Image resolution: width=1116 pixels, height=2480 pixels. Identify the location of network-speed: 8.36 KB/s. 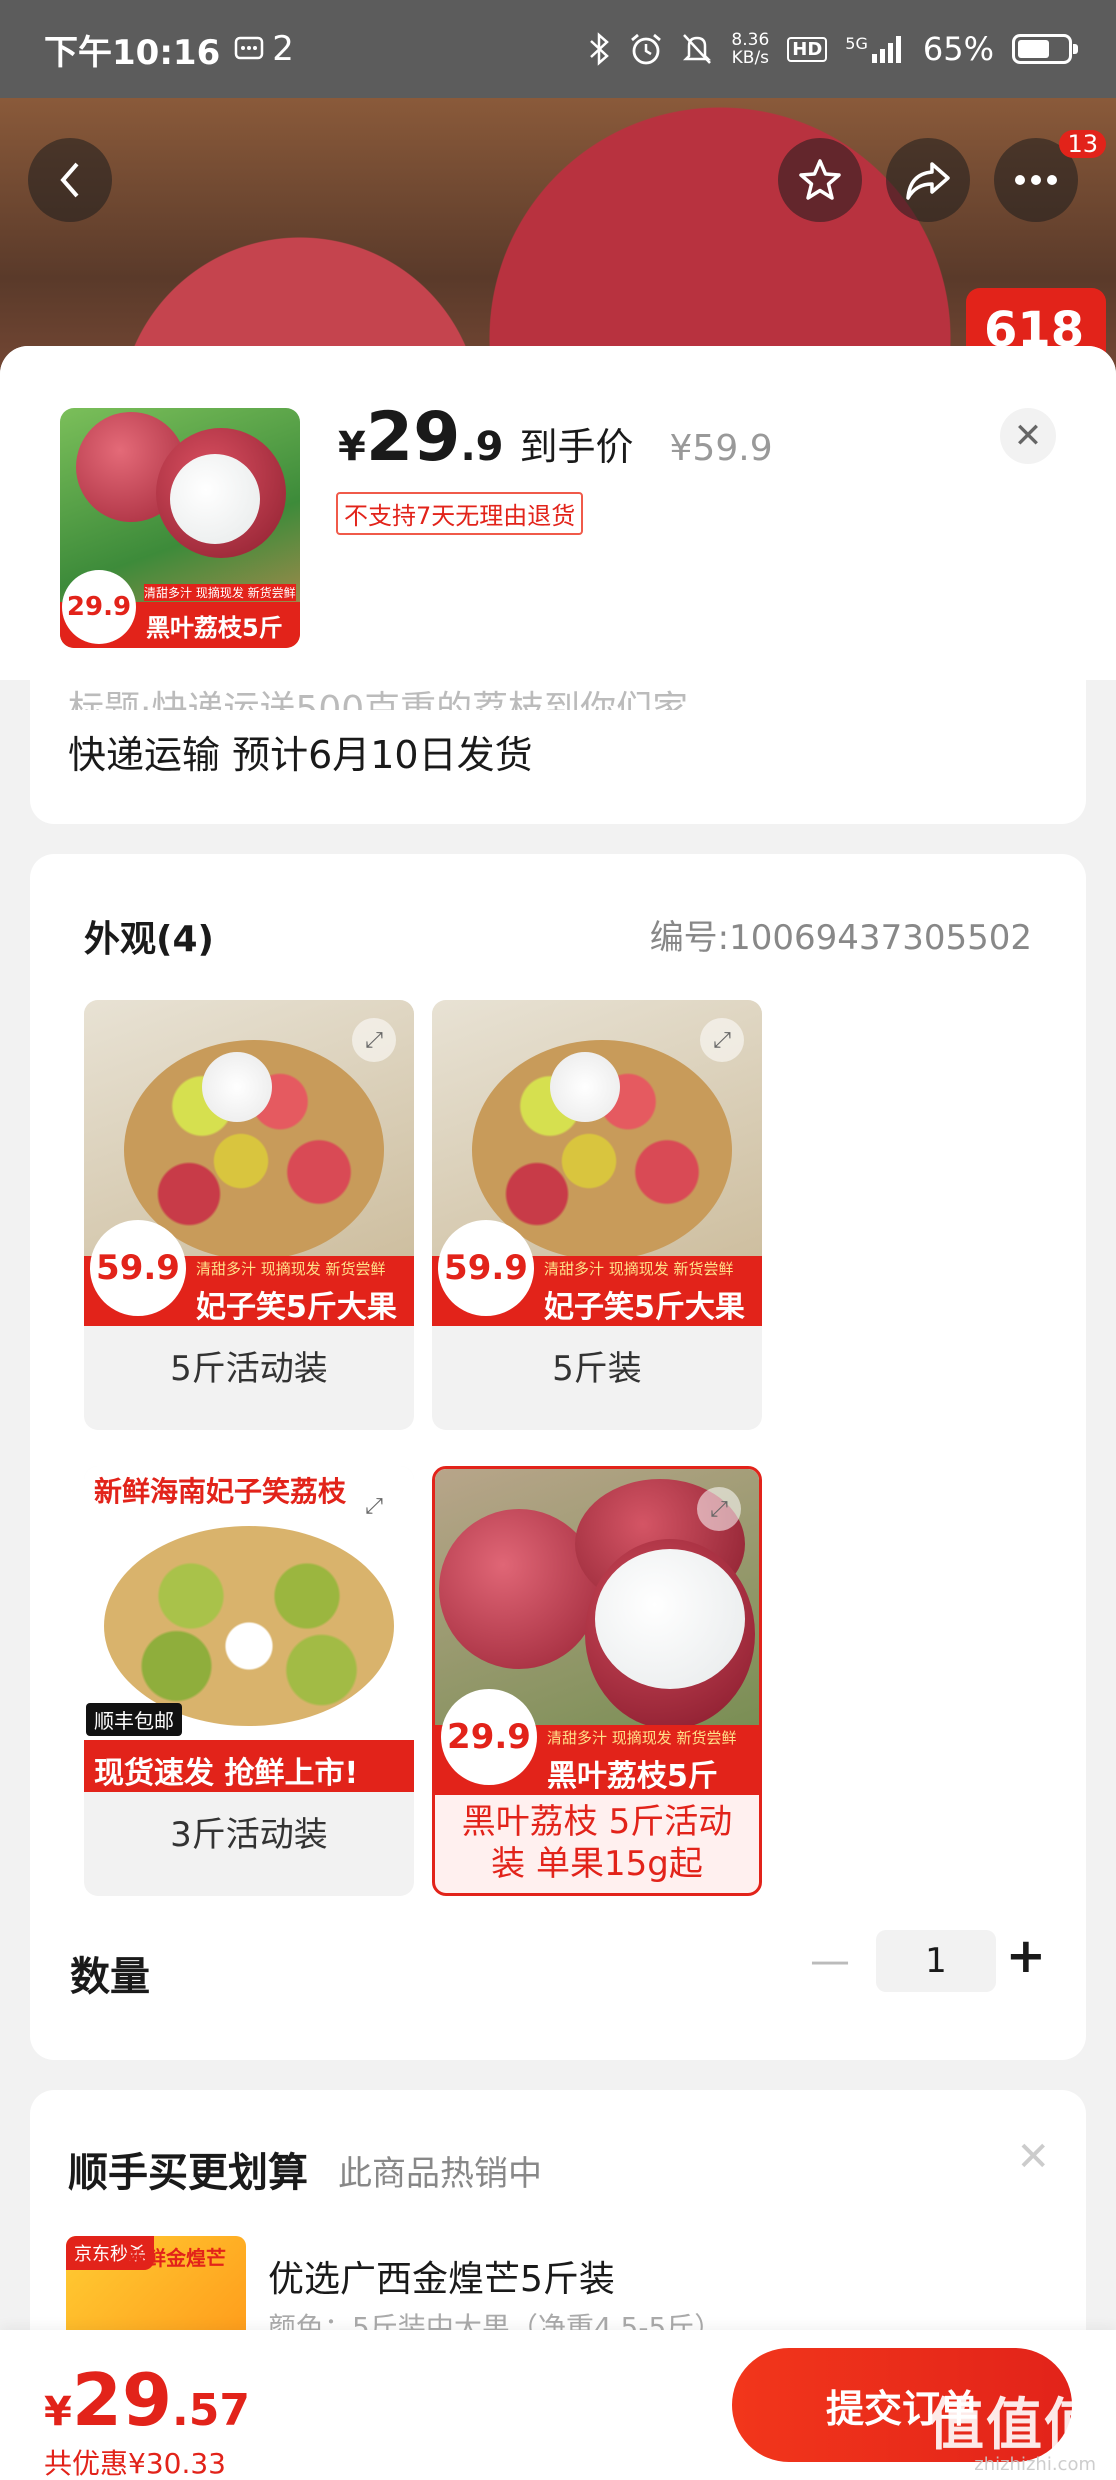
(750, 49).